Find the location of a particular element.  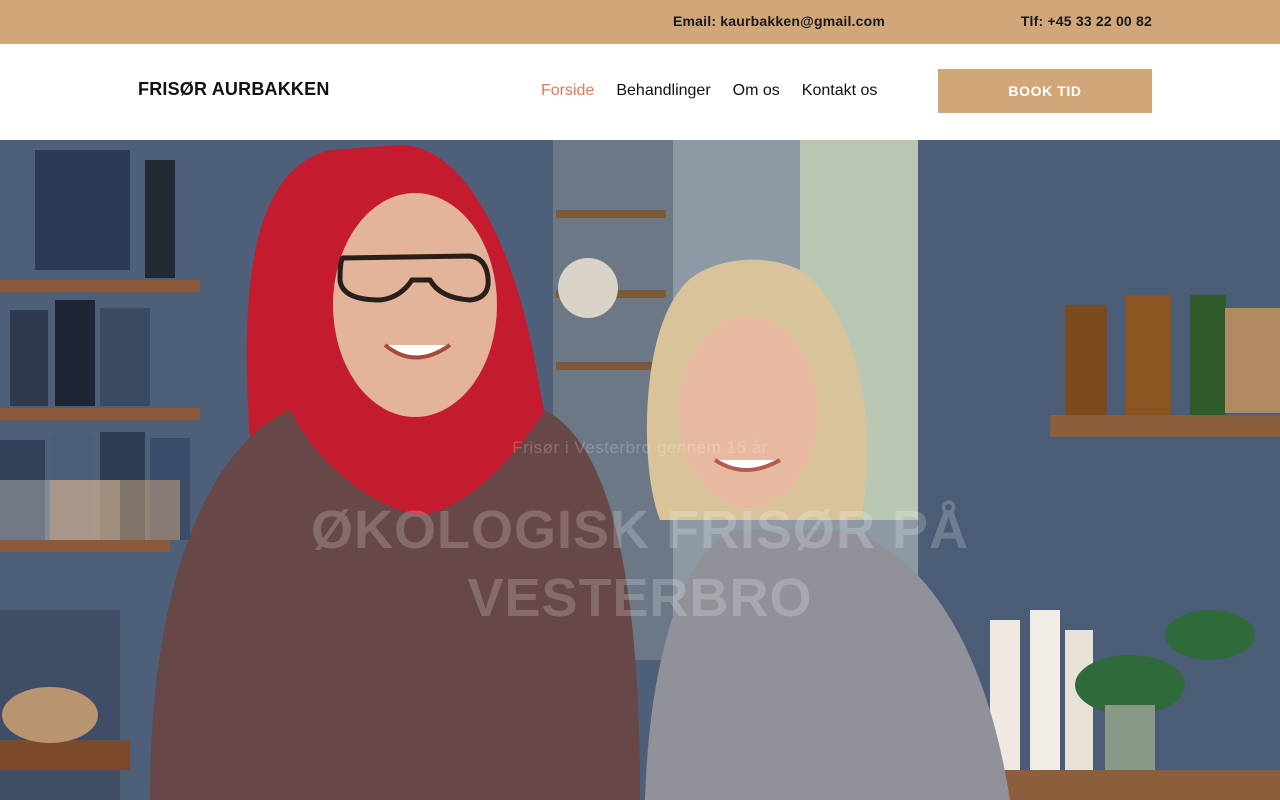

contact-email: Email: kaurbakken@gmail.com is located at coordinates (779, 21).